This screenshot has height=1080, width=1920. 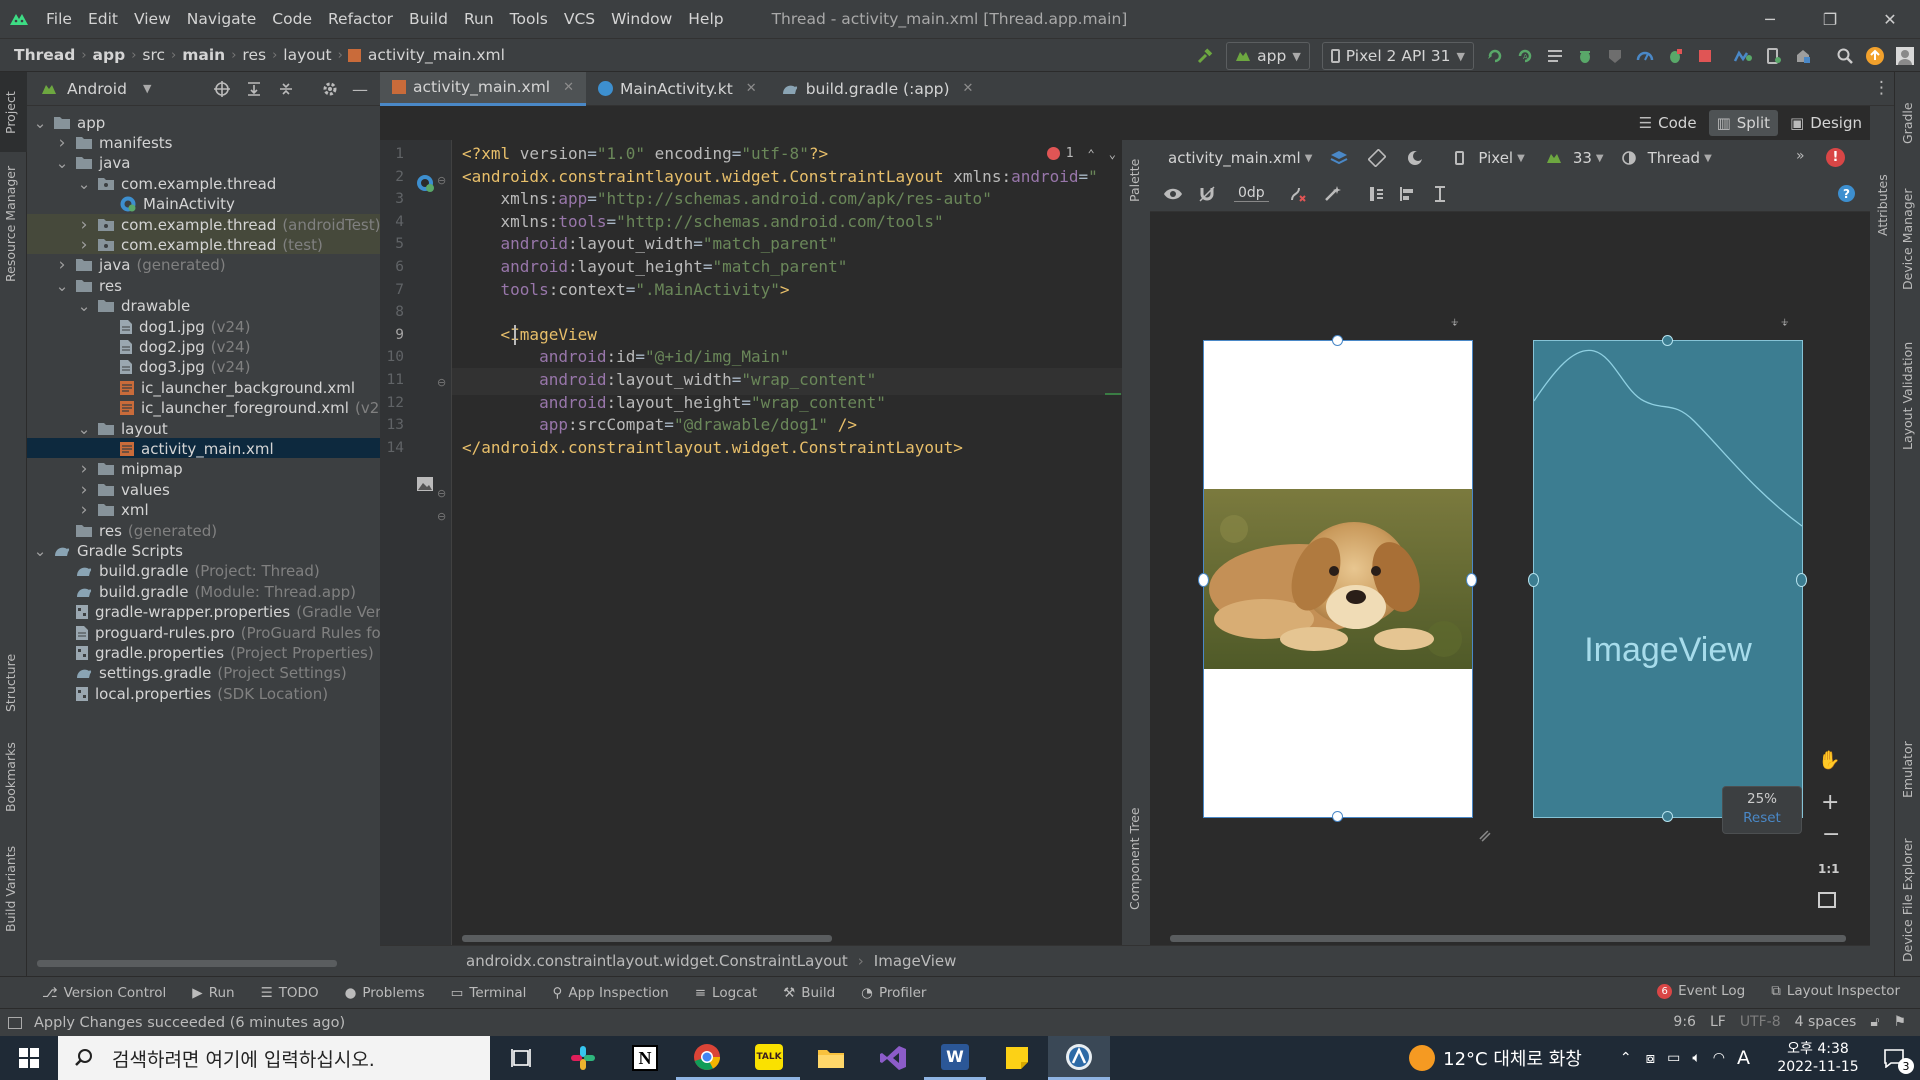 What do you see at coordinates (222, 89) in the screenshot?
I see `locate-target-icon` at bounding box center [222, 89].